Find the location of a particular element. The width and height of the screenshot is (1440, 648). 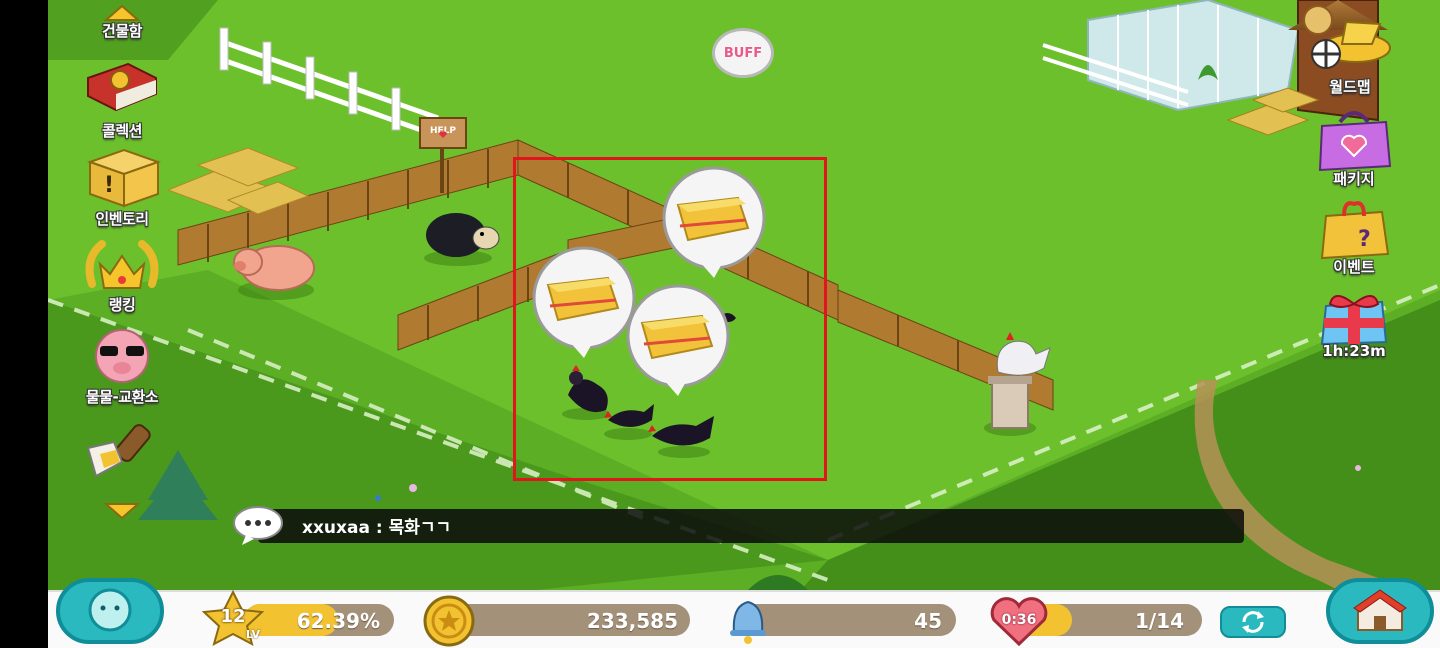

building-storage-label: 건물함 is located at coordinates (122, 31).